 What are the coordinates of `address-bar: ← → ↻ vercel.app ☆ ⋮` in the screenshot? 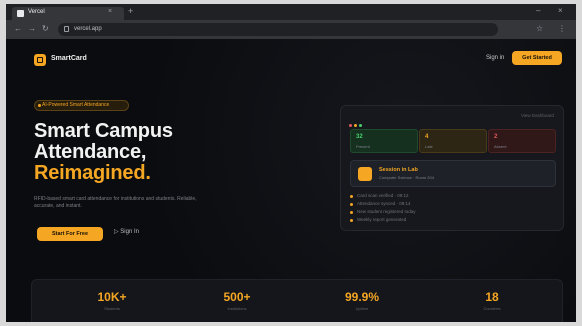 It's located at (291, 29).